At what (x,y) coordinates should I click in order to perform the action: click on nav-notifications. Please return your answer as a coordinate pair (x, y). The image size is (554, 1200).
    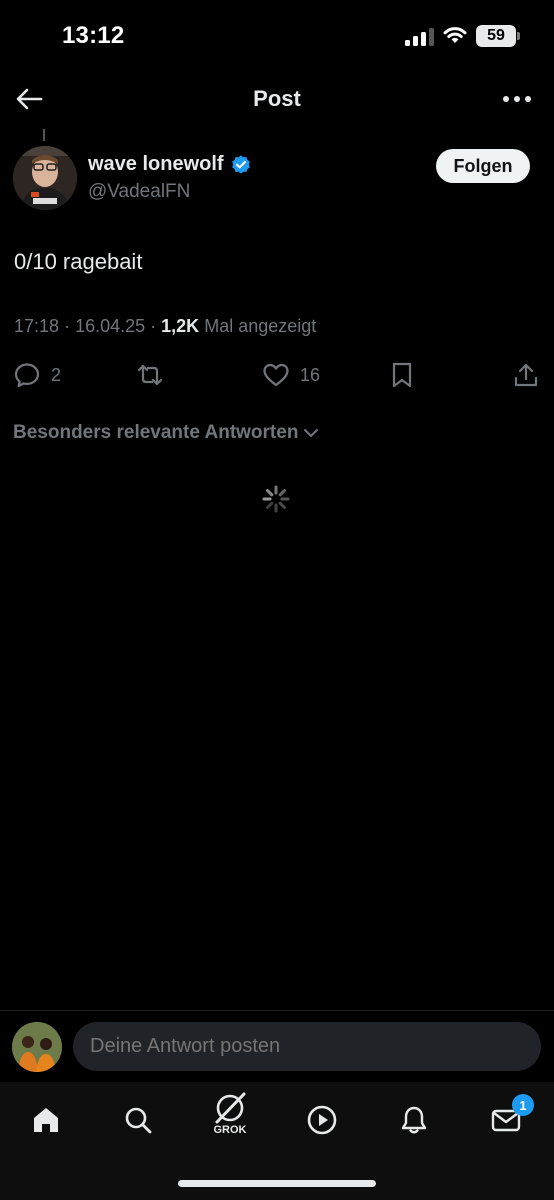
    Looking at the image, I should click on (414, 1120).